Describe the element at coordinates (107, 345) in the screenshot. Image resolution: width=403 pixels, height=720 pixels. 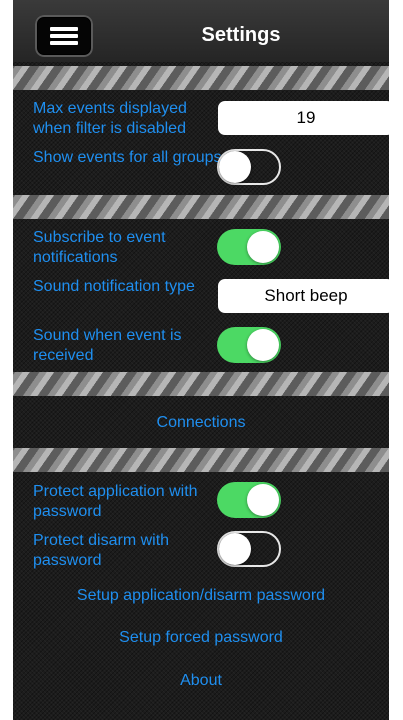
I see `sound-event-label: Sound when event is received` at that location.